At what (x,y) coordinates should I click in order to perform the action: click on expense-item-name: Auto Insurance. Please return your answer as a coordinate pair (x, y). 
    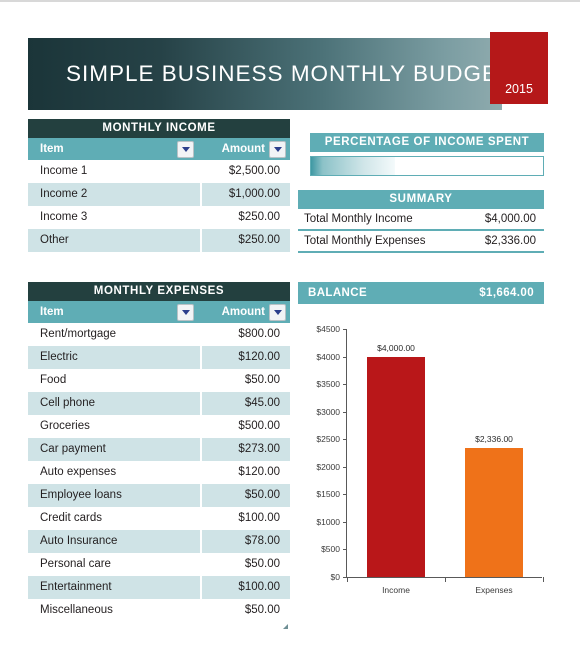
    Looking at the image, I should click on (114, 541).